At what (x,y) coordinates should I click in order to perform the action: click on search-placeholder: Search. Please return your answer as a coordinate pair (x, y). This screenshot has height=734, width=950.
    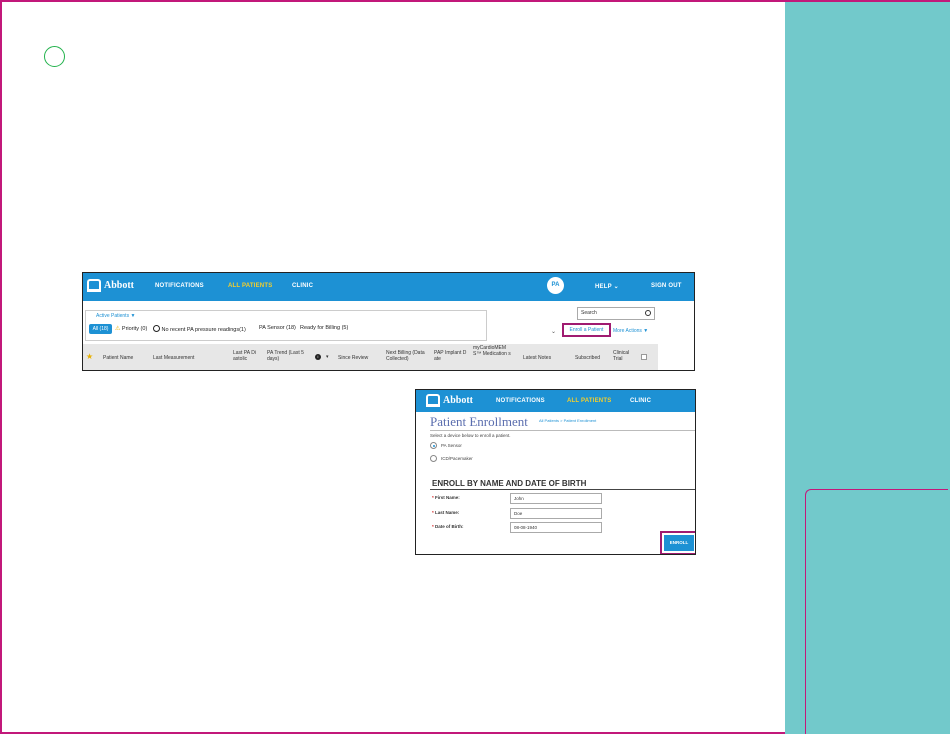
    Looking at the image, I should click on (589, 313).